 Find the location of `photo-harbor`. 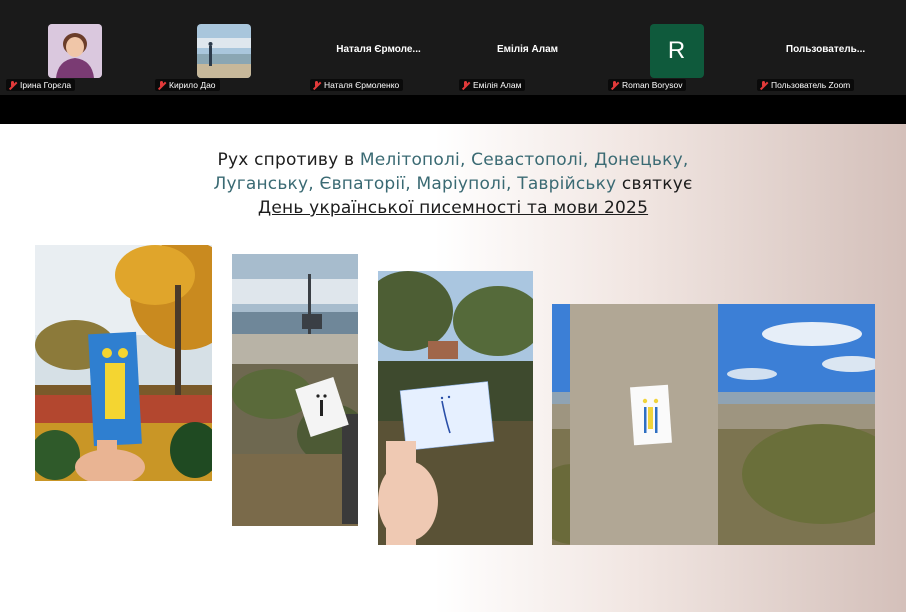

photo-harbor is located at coordinates (295, 390).